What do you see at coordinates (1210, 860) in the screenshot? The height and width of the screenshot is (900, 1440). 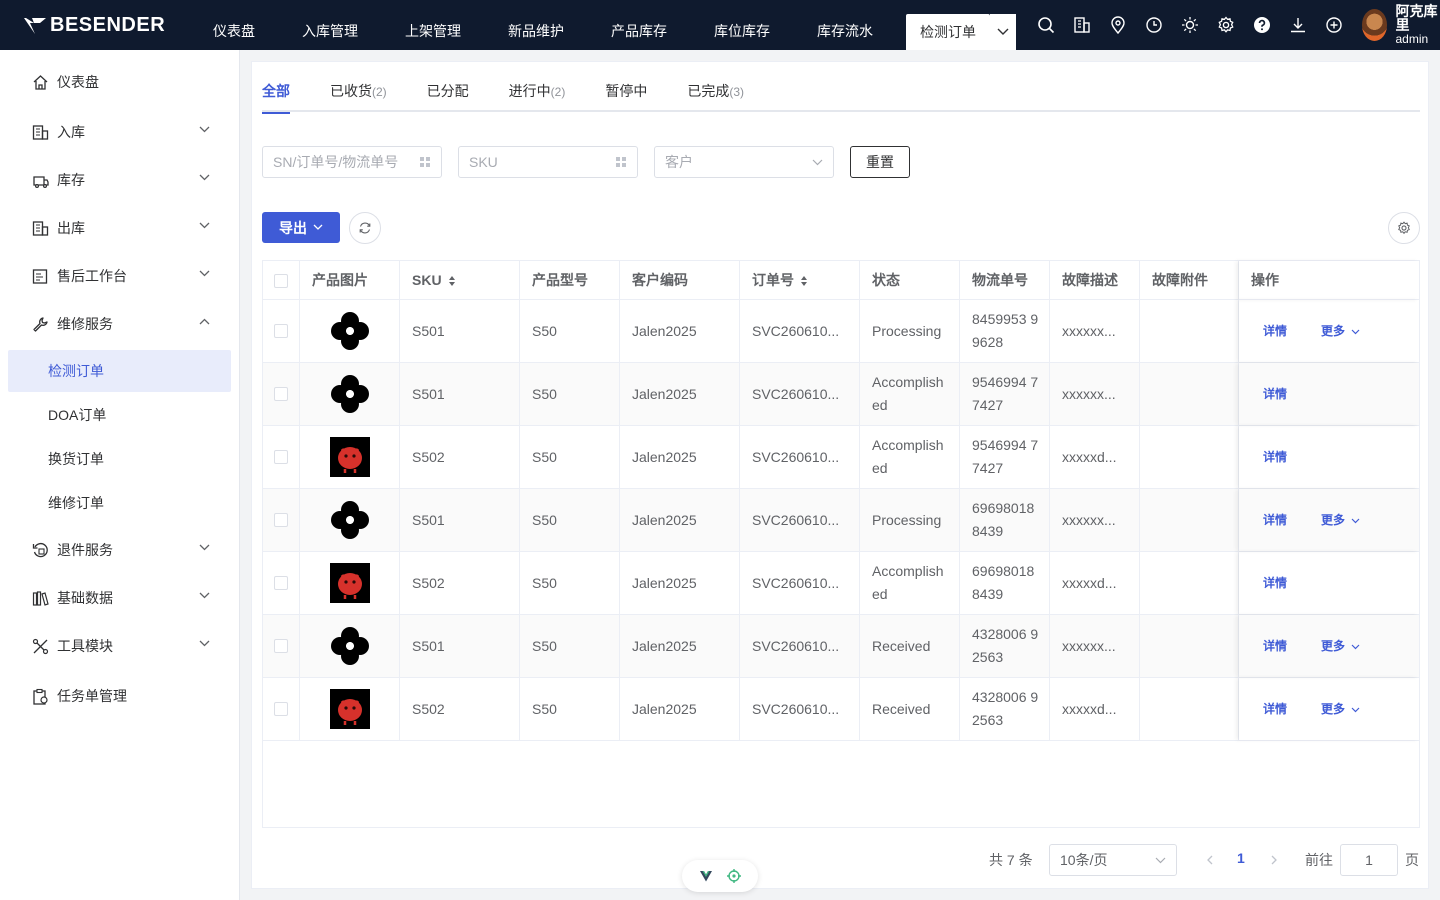 I see `prev-page-icon` at bounding box center [1210, 860].